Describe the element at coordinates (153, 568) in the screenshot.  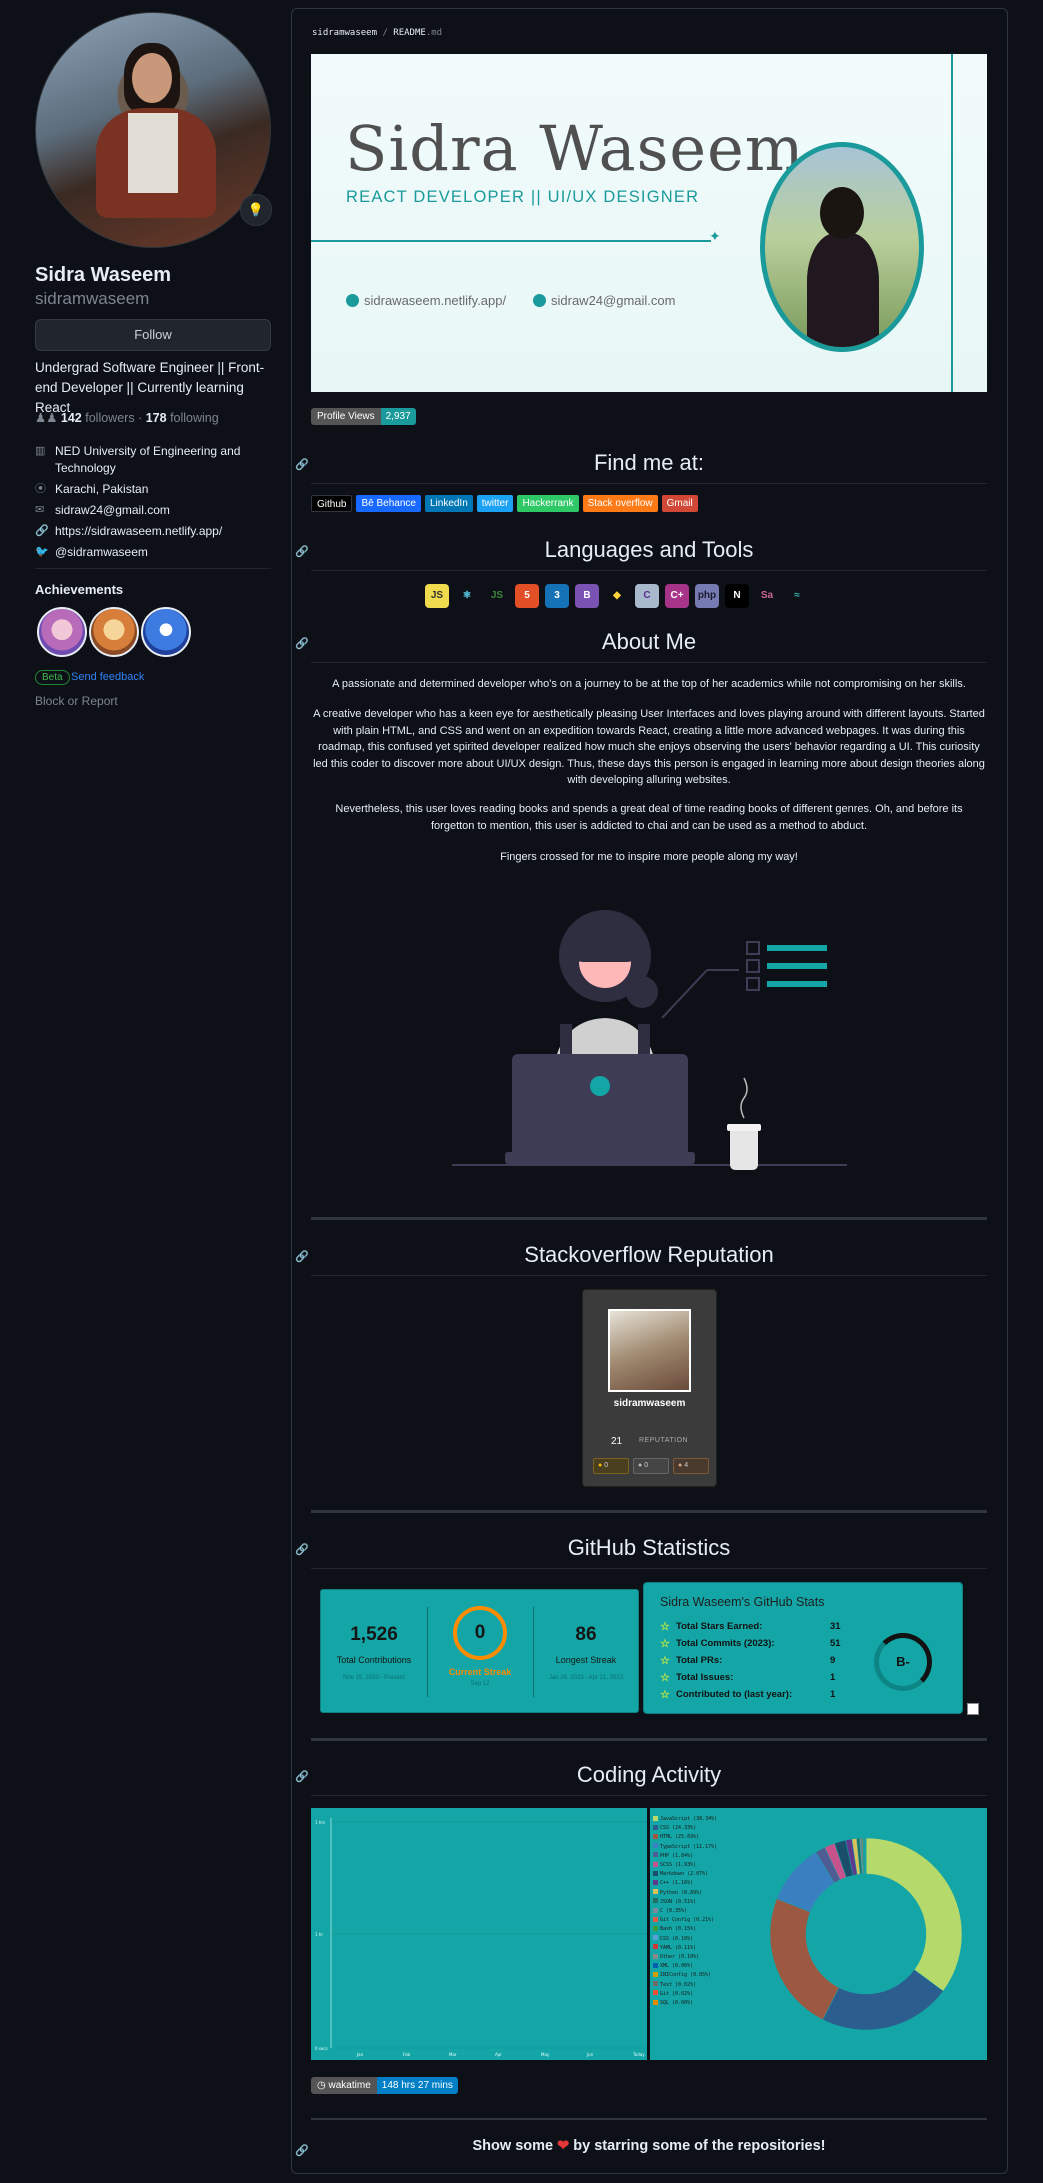
I see `sidebar-divider` at that location.